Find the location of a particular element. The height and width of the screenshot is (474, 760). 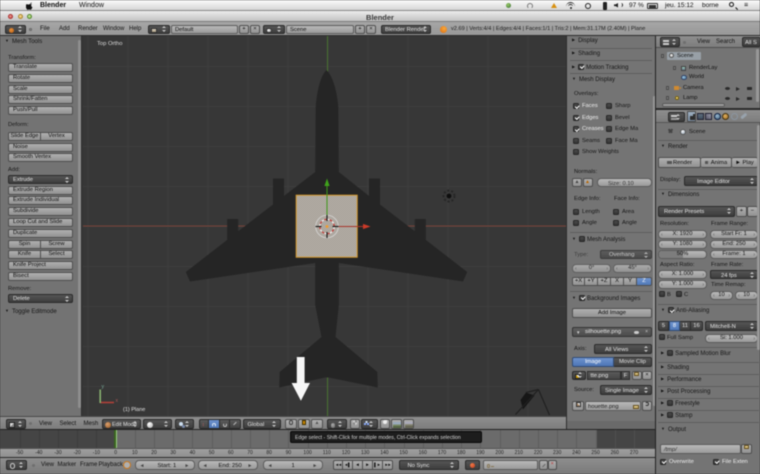

svg-text: x is located at coordinates (117, 401).